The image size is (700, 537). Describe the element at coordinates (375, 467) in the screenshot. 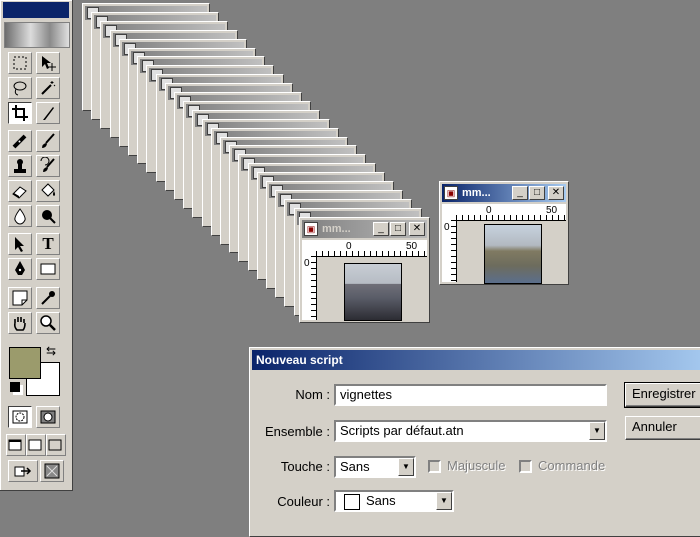

I see `function-key-select: Sans ▼` at that location.